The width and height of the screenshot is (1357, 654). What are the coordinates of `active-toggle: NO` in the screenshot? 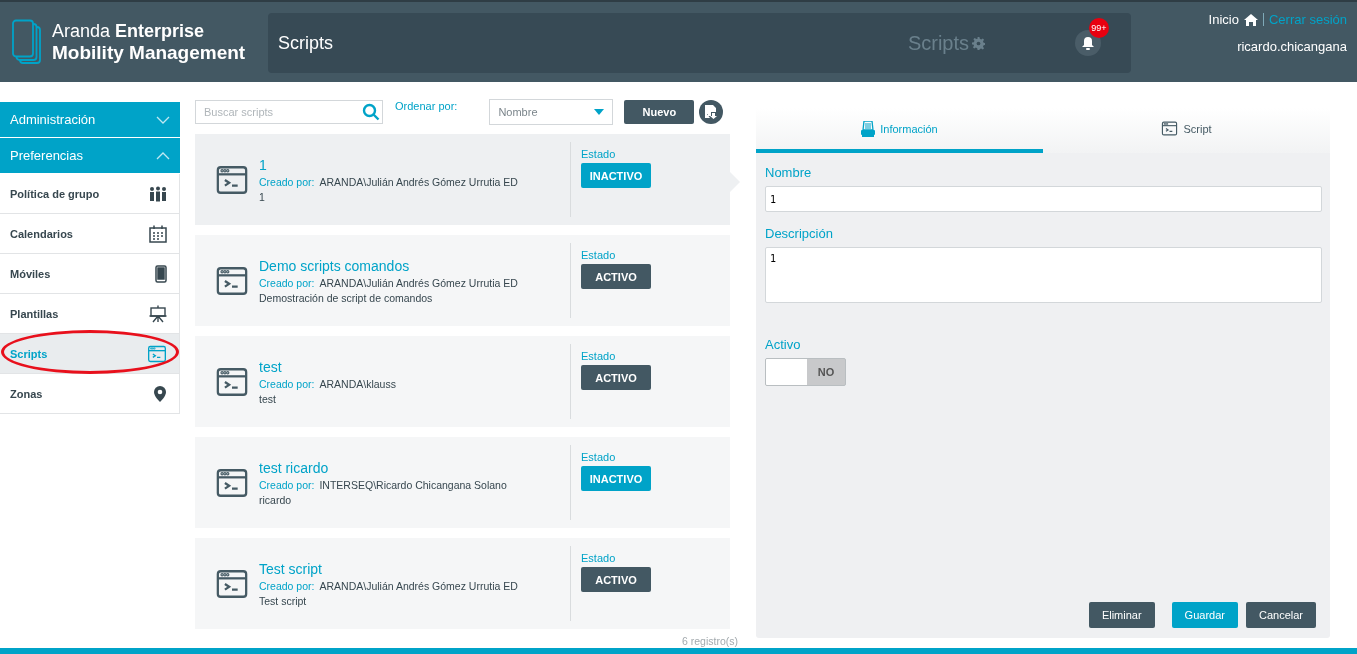 It's located at (805, 372).